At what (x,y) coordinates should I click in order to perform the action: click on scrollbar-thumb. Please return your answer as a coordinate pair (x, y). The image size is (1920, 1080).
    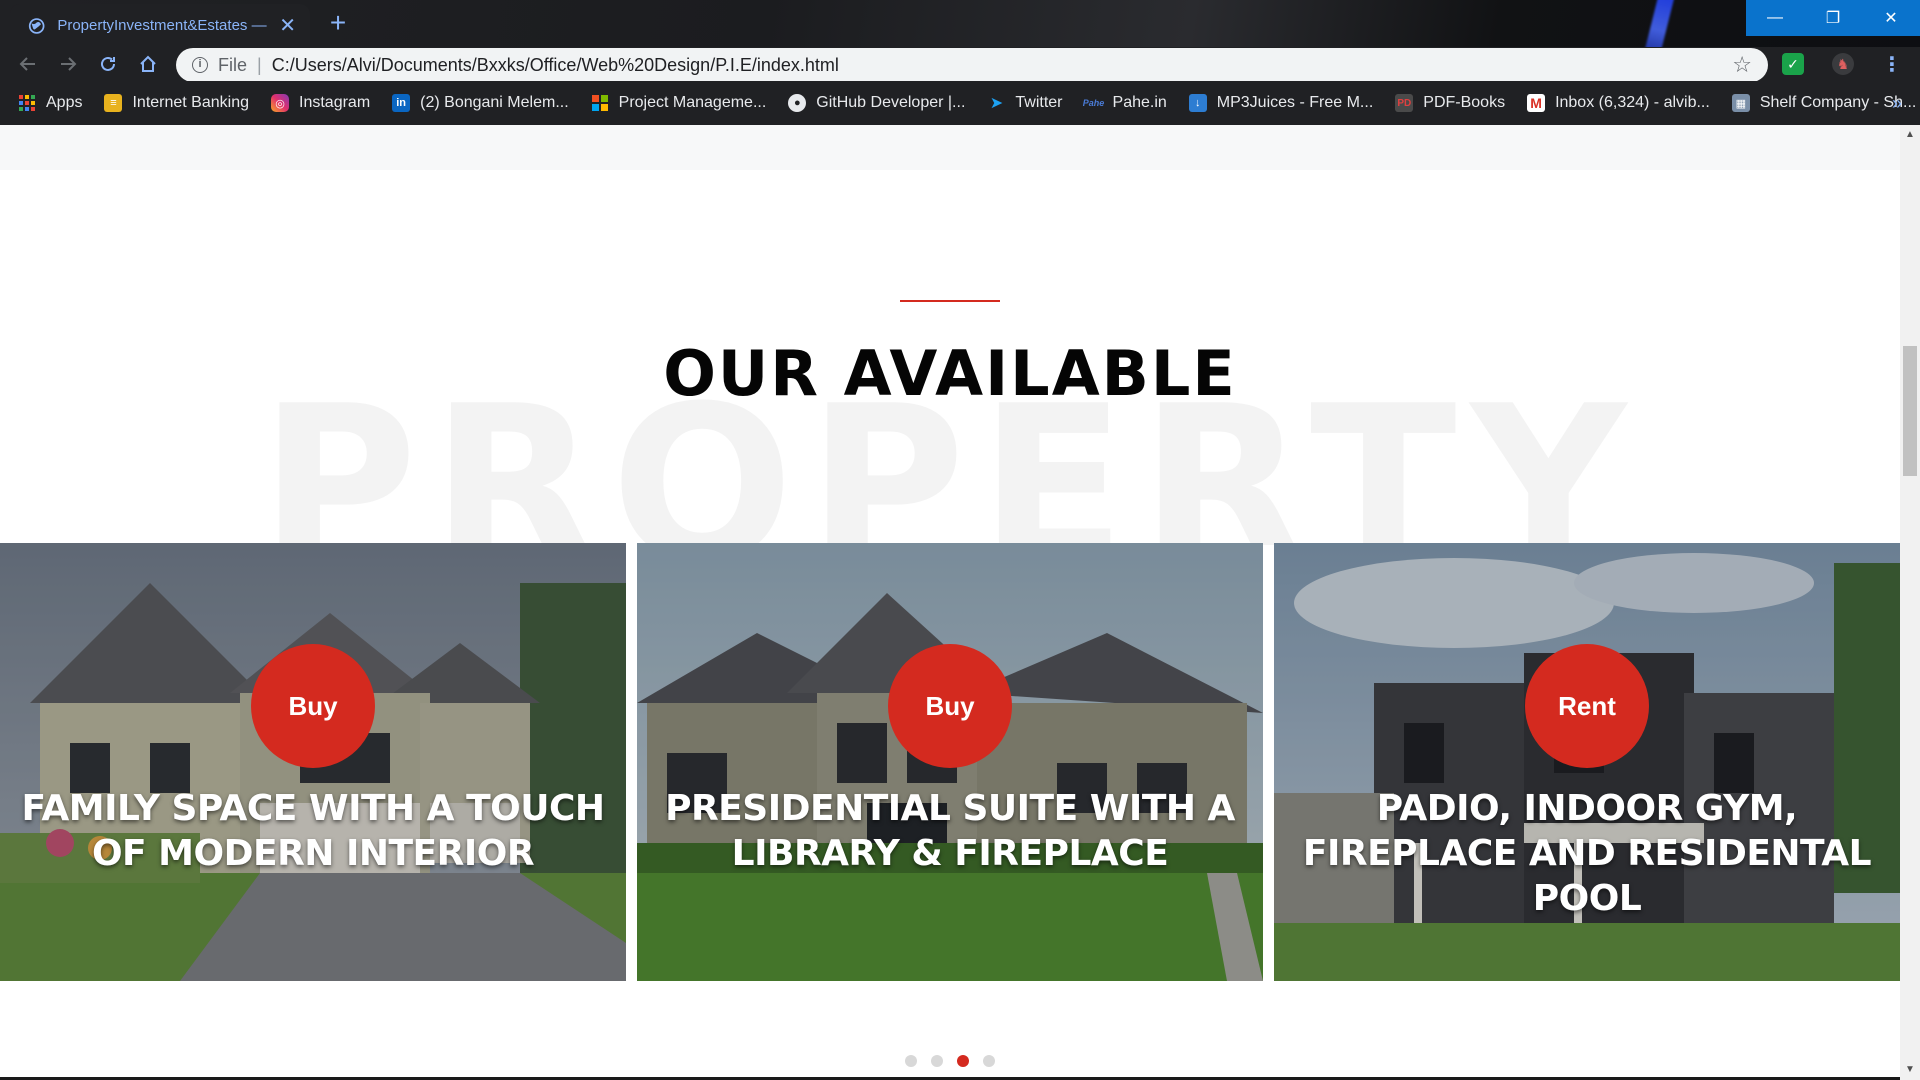
    Looking at the image, I should click on (1910, 411).